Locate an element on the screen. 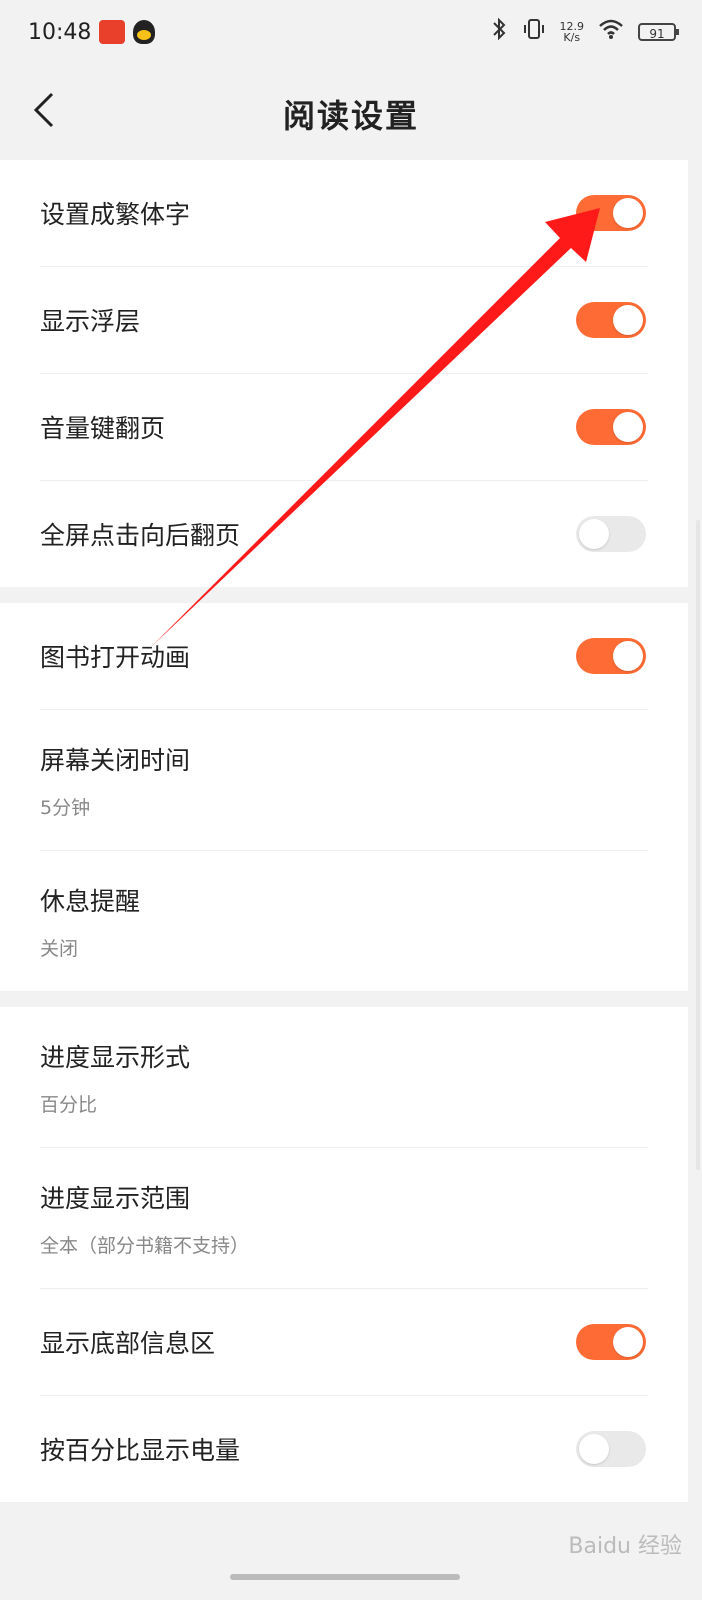  bluetooth-icon is located at coordinates (499, 32).